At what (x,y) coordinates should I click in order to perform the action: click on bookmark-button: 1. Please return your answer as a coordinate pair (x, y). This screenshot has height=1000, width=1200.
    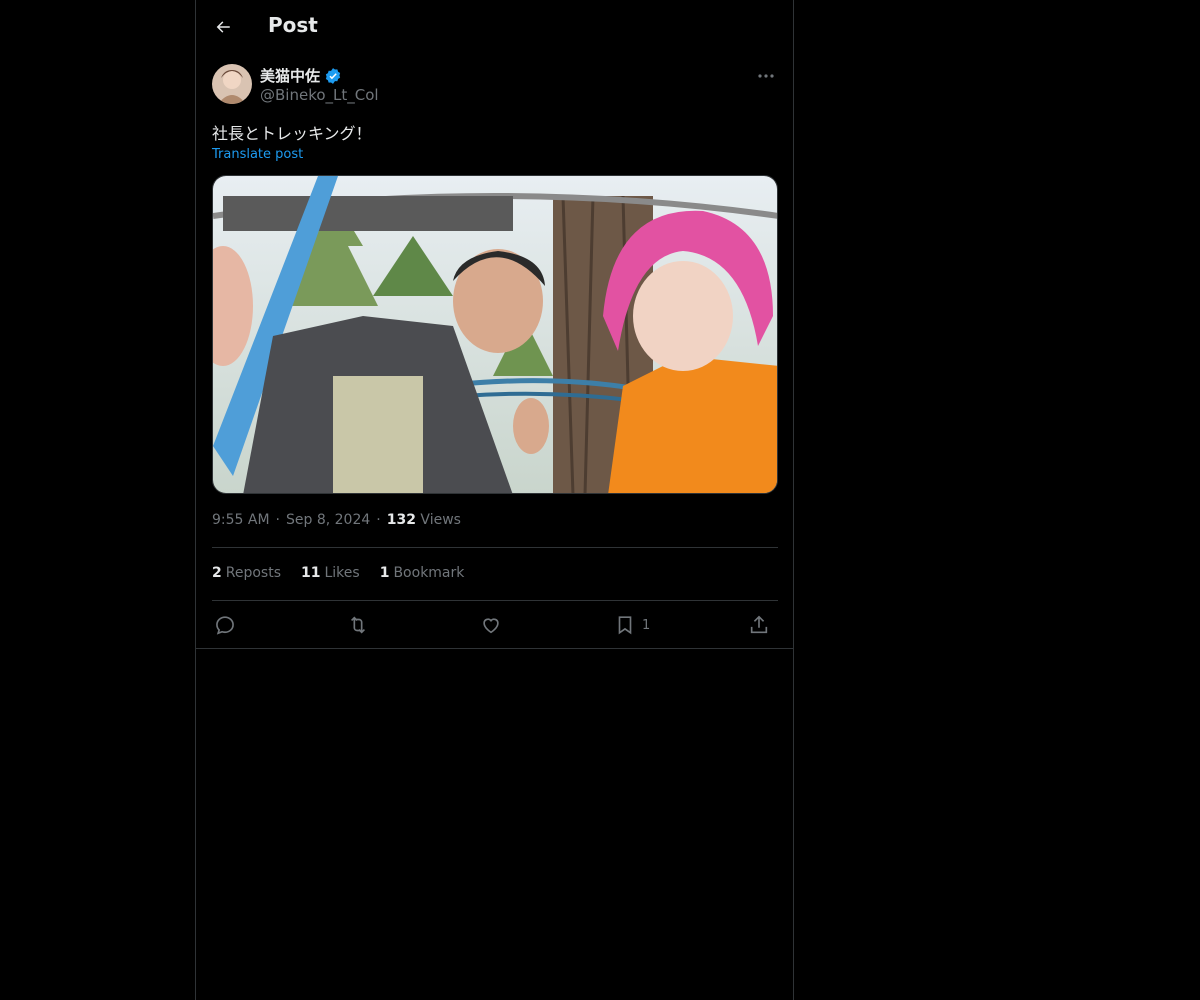
    Looking at the image, I should click on (632, 625).